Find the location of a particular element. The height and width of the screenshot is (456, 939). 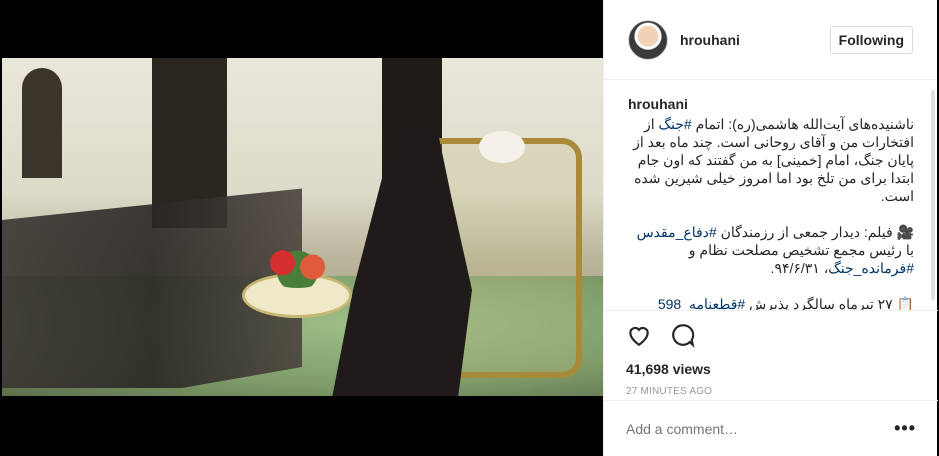

hashtag-link: #فرمانده_جنگ is located at coordinates (871, 268).